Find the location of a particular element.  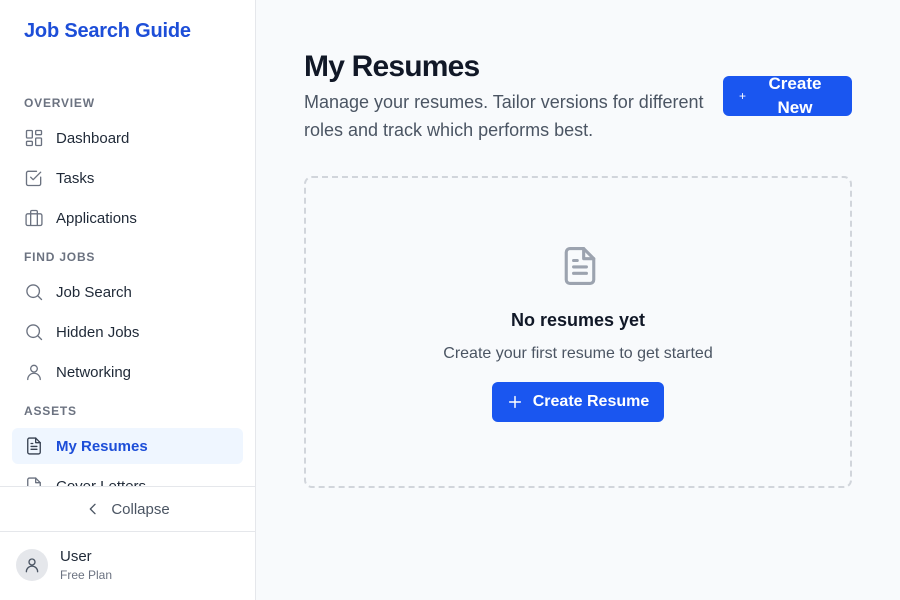

page-title: My Resumes is located at coordinates (392, 66).